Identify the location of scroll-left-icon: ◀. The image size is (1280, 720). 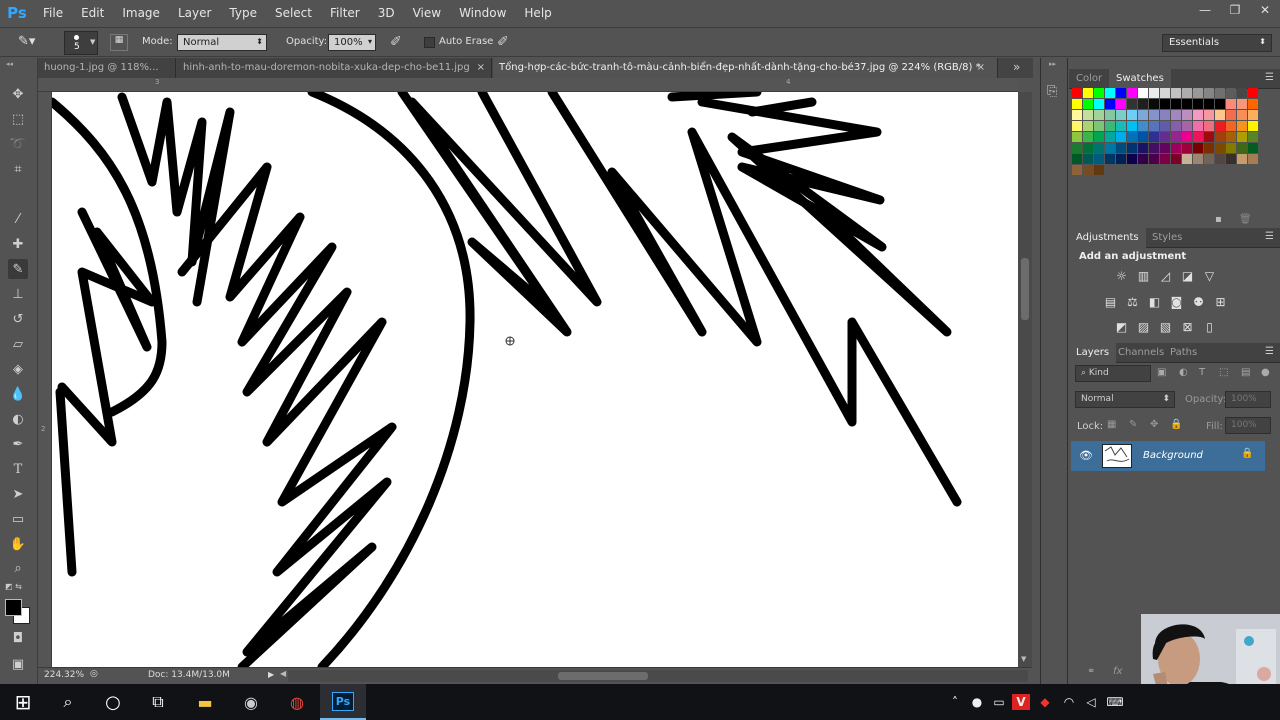
(283, 673).